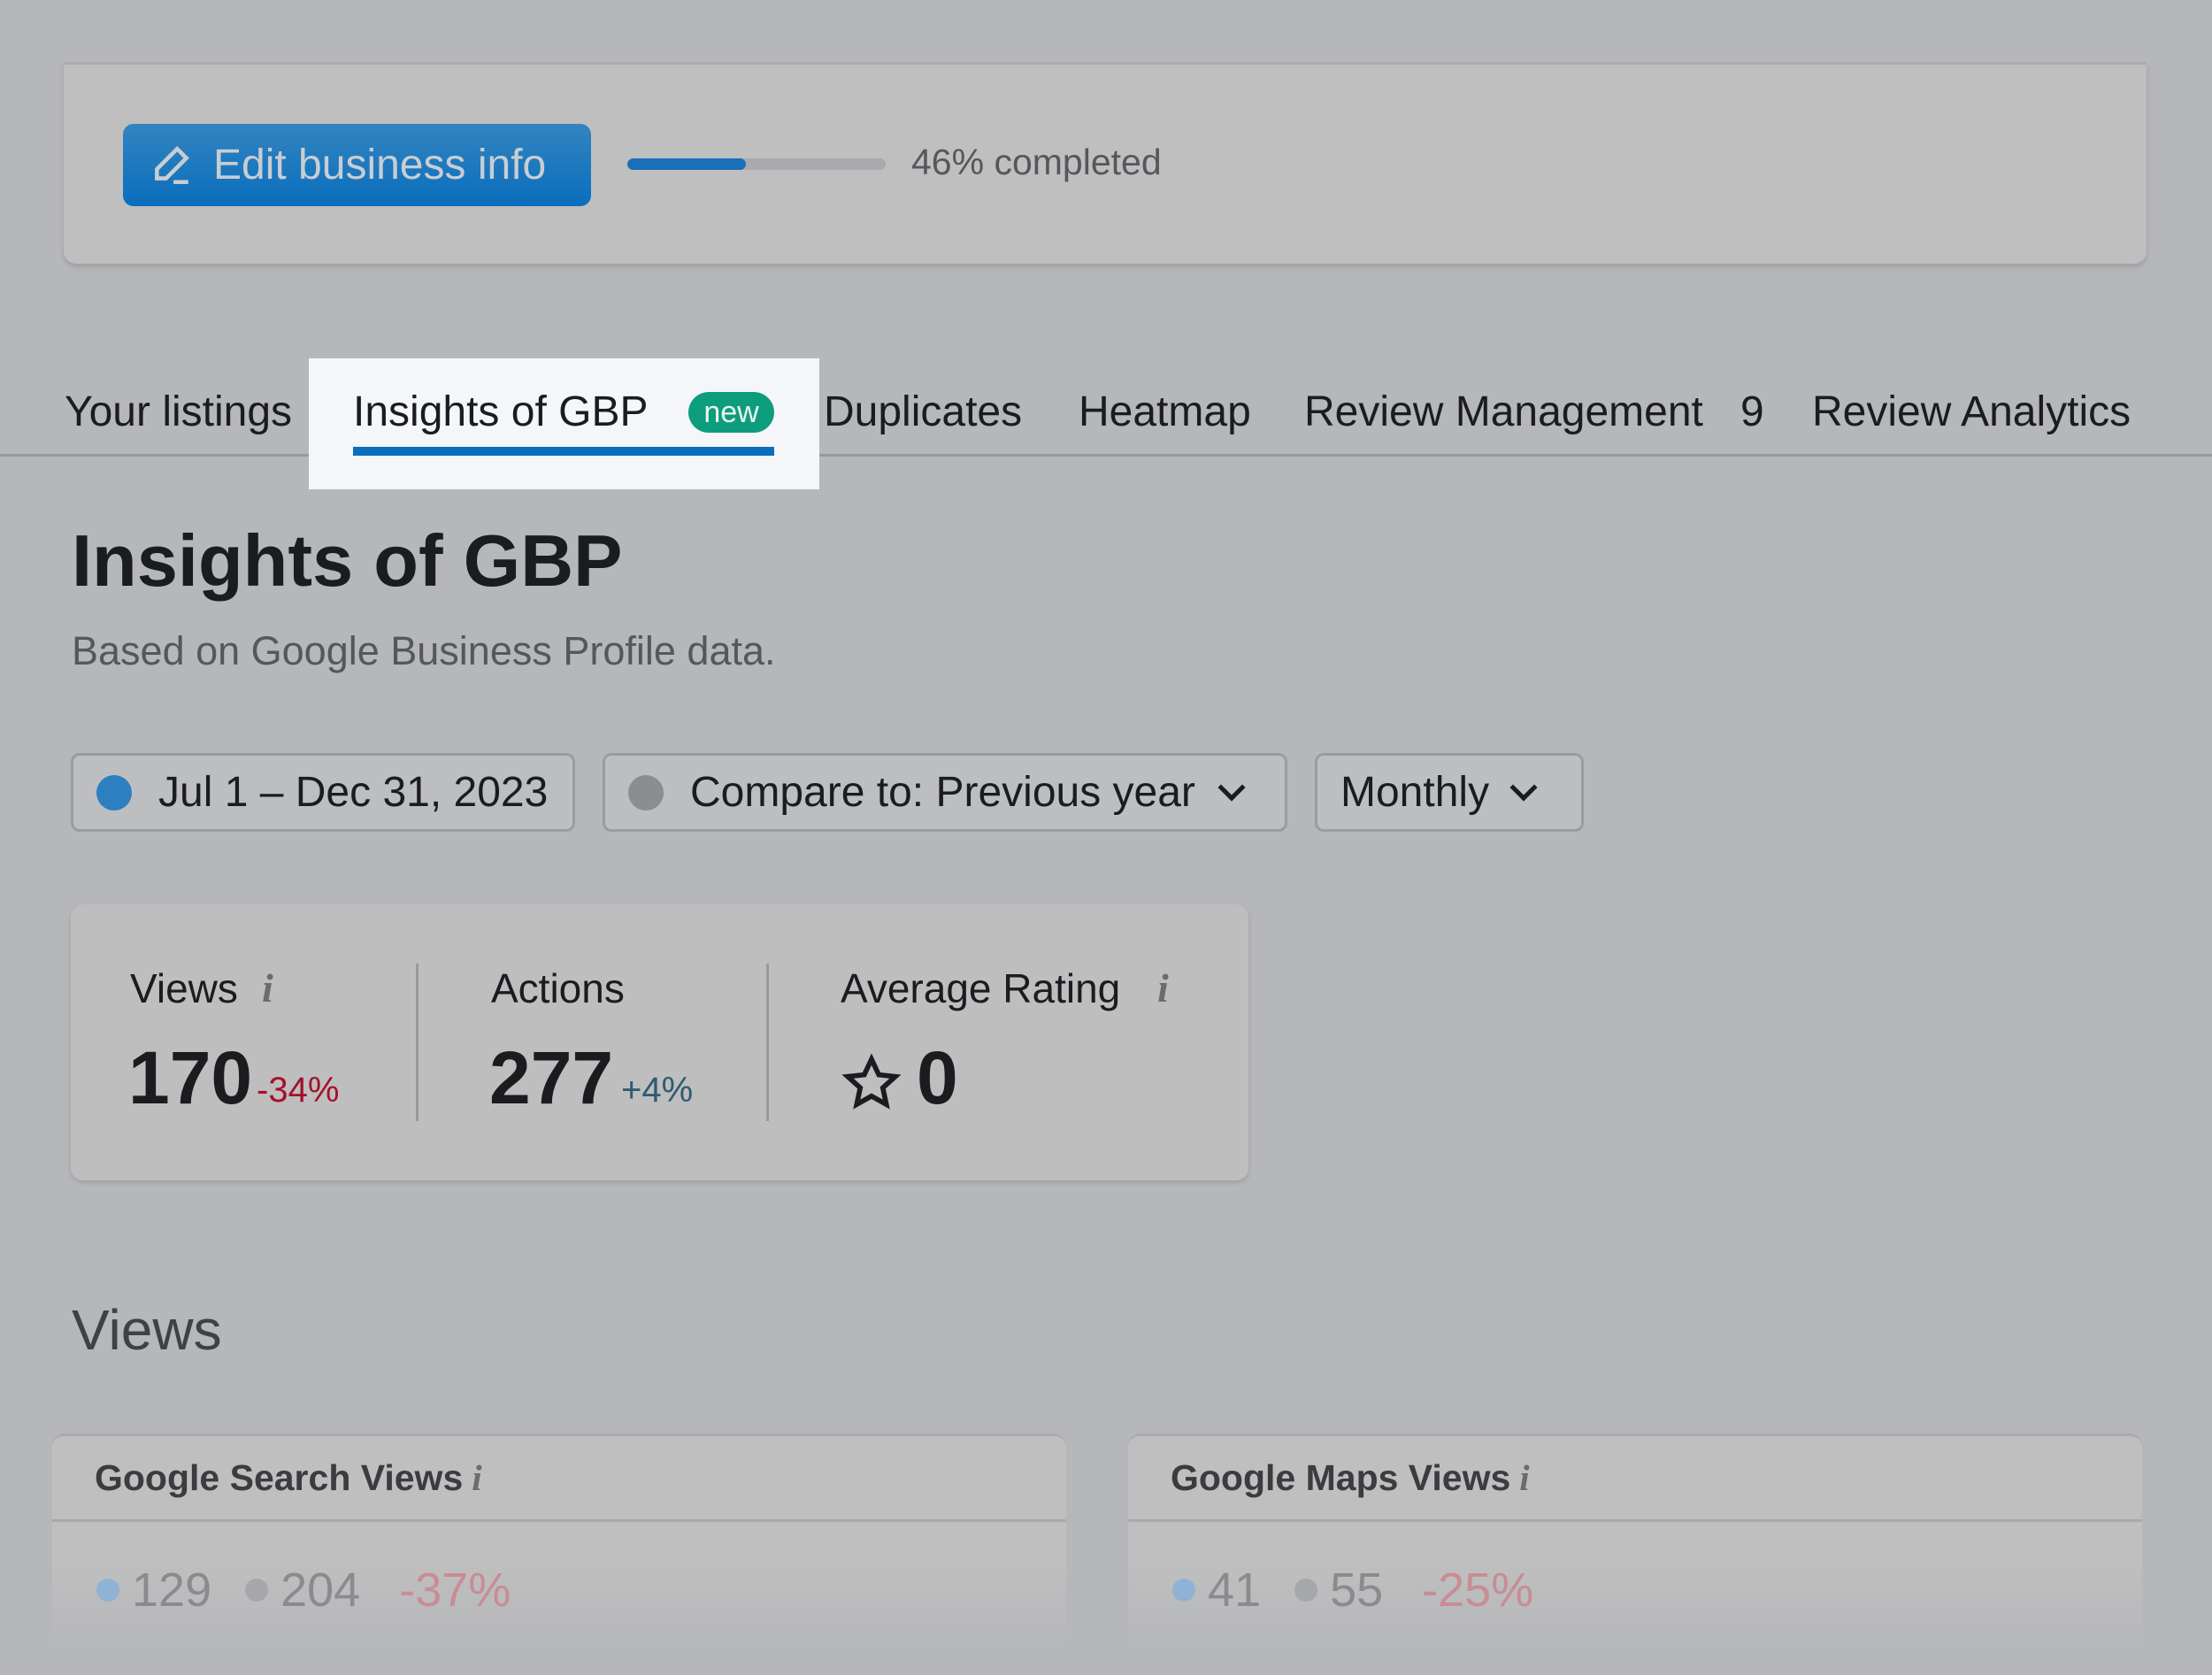 The height and width of the screenshot is (1675, 2212). What do you see at coordinates (943, 792) in the screenshot?
I see `compare-value: Compare to: Previous year` at bounding box center [943, 792].